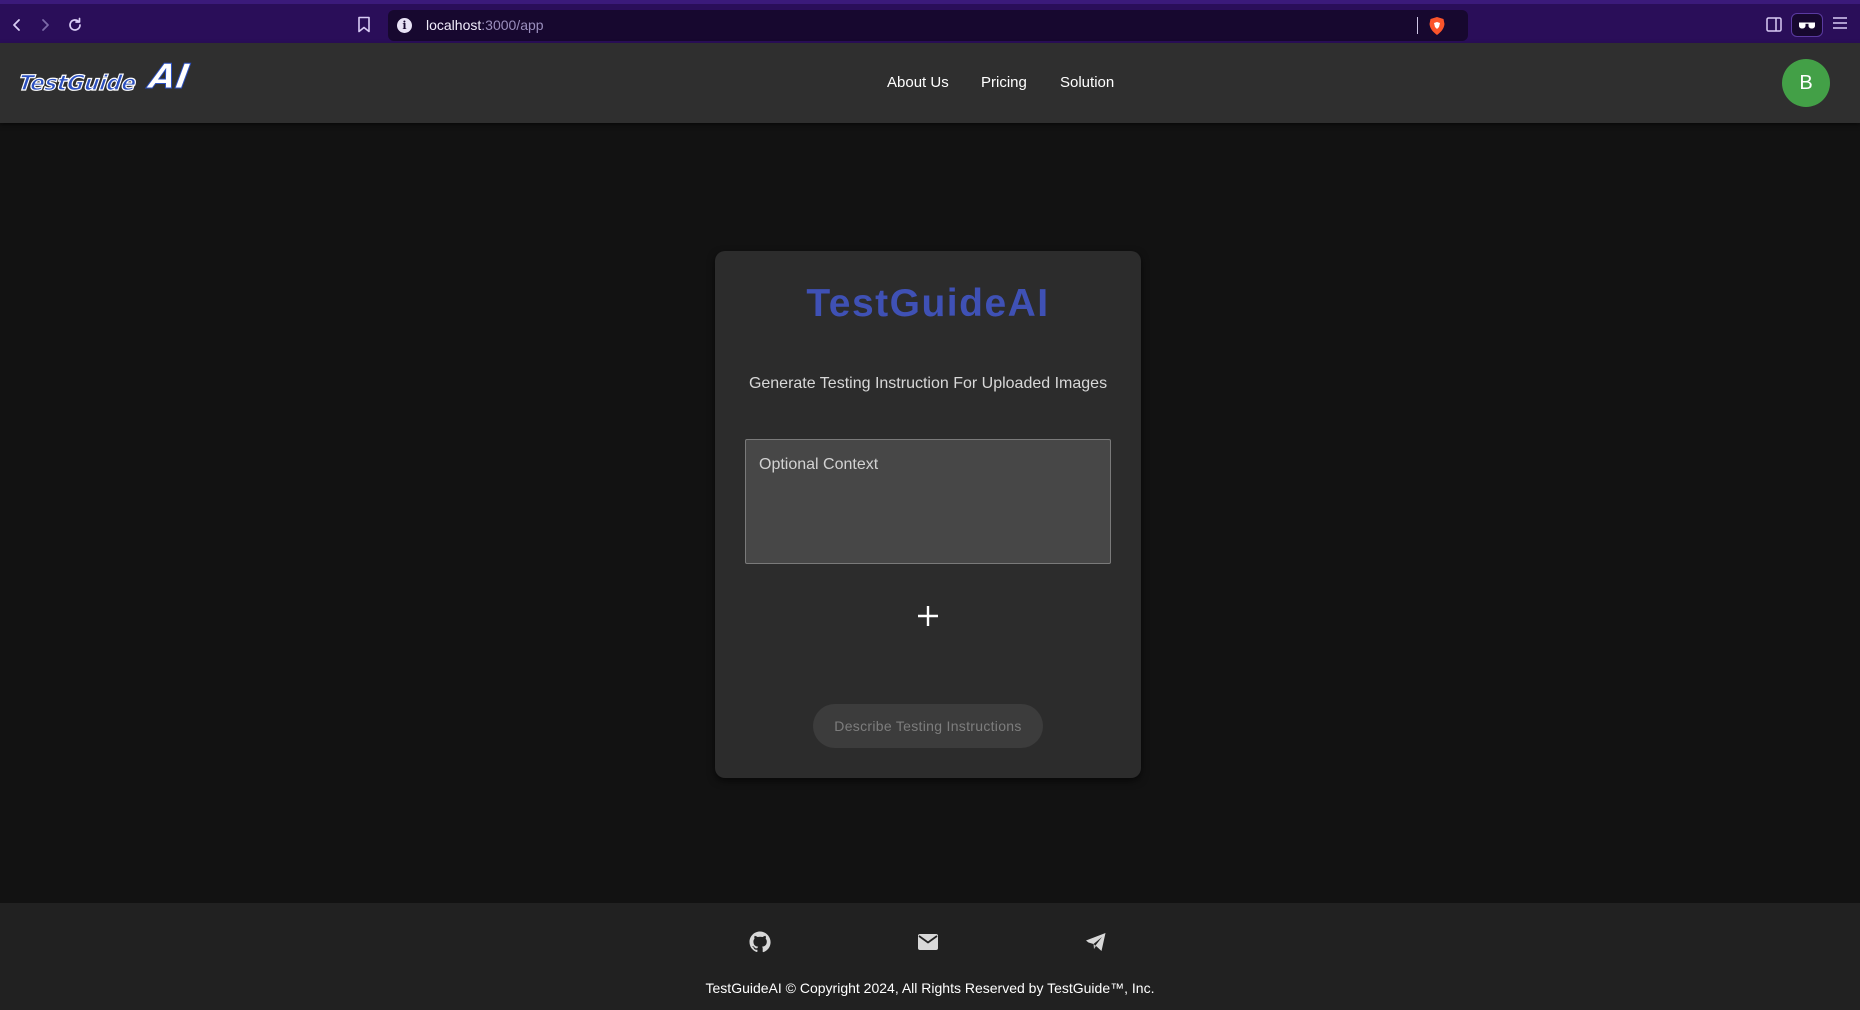 This screenshot has height=1010, width=1860. Describe the element at coordinates (928, 303) in the screenshot. I see `card-title: TestGuideAI` at that location.